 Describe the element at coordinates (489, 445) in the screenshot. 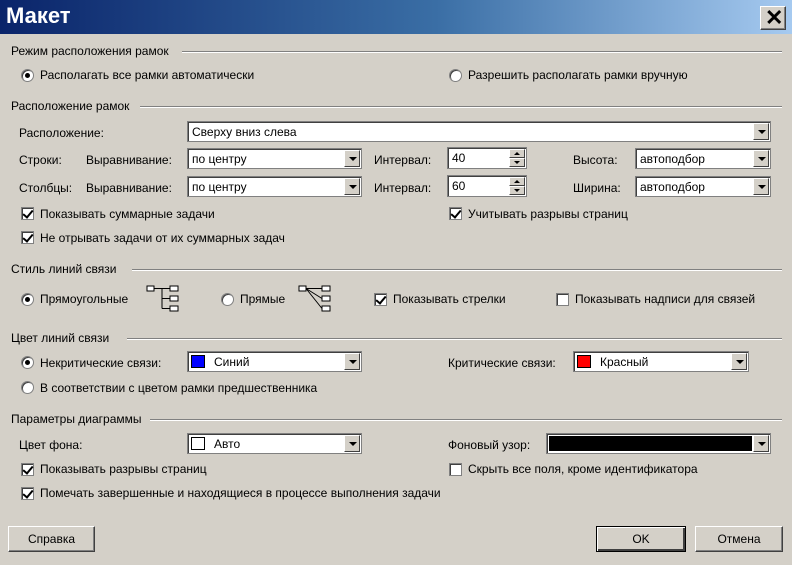

I see `bg-pattern-label: Фоновый узор:` at that location.